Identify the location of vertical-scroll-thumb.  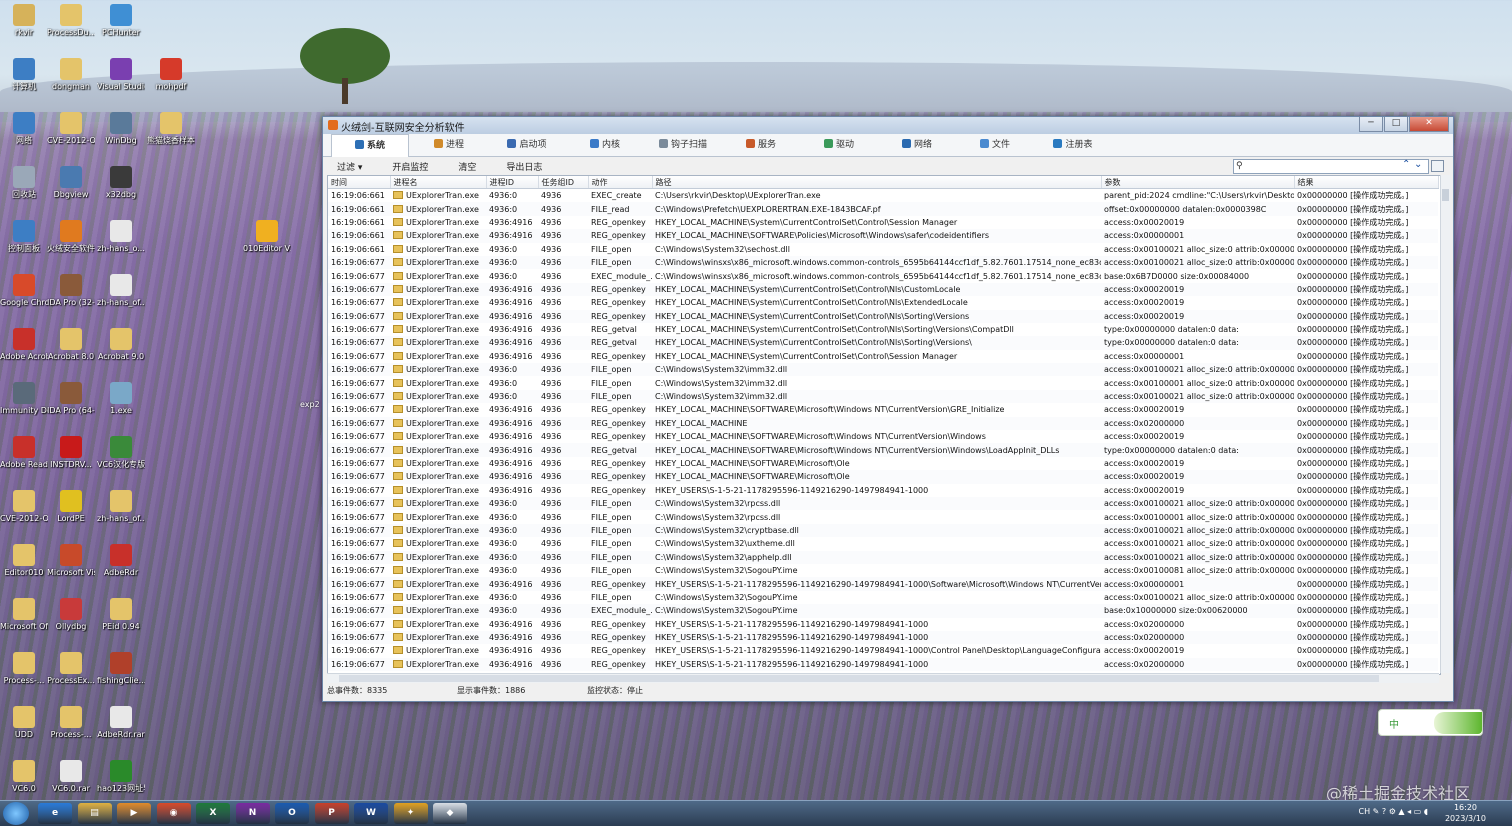
(1445, 195).